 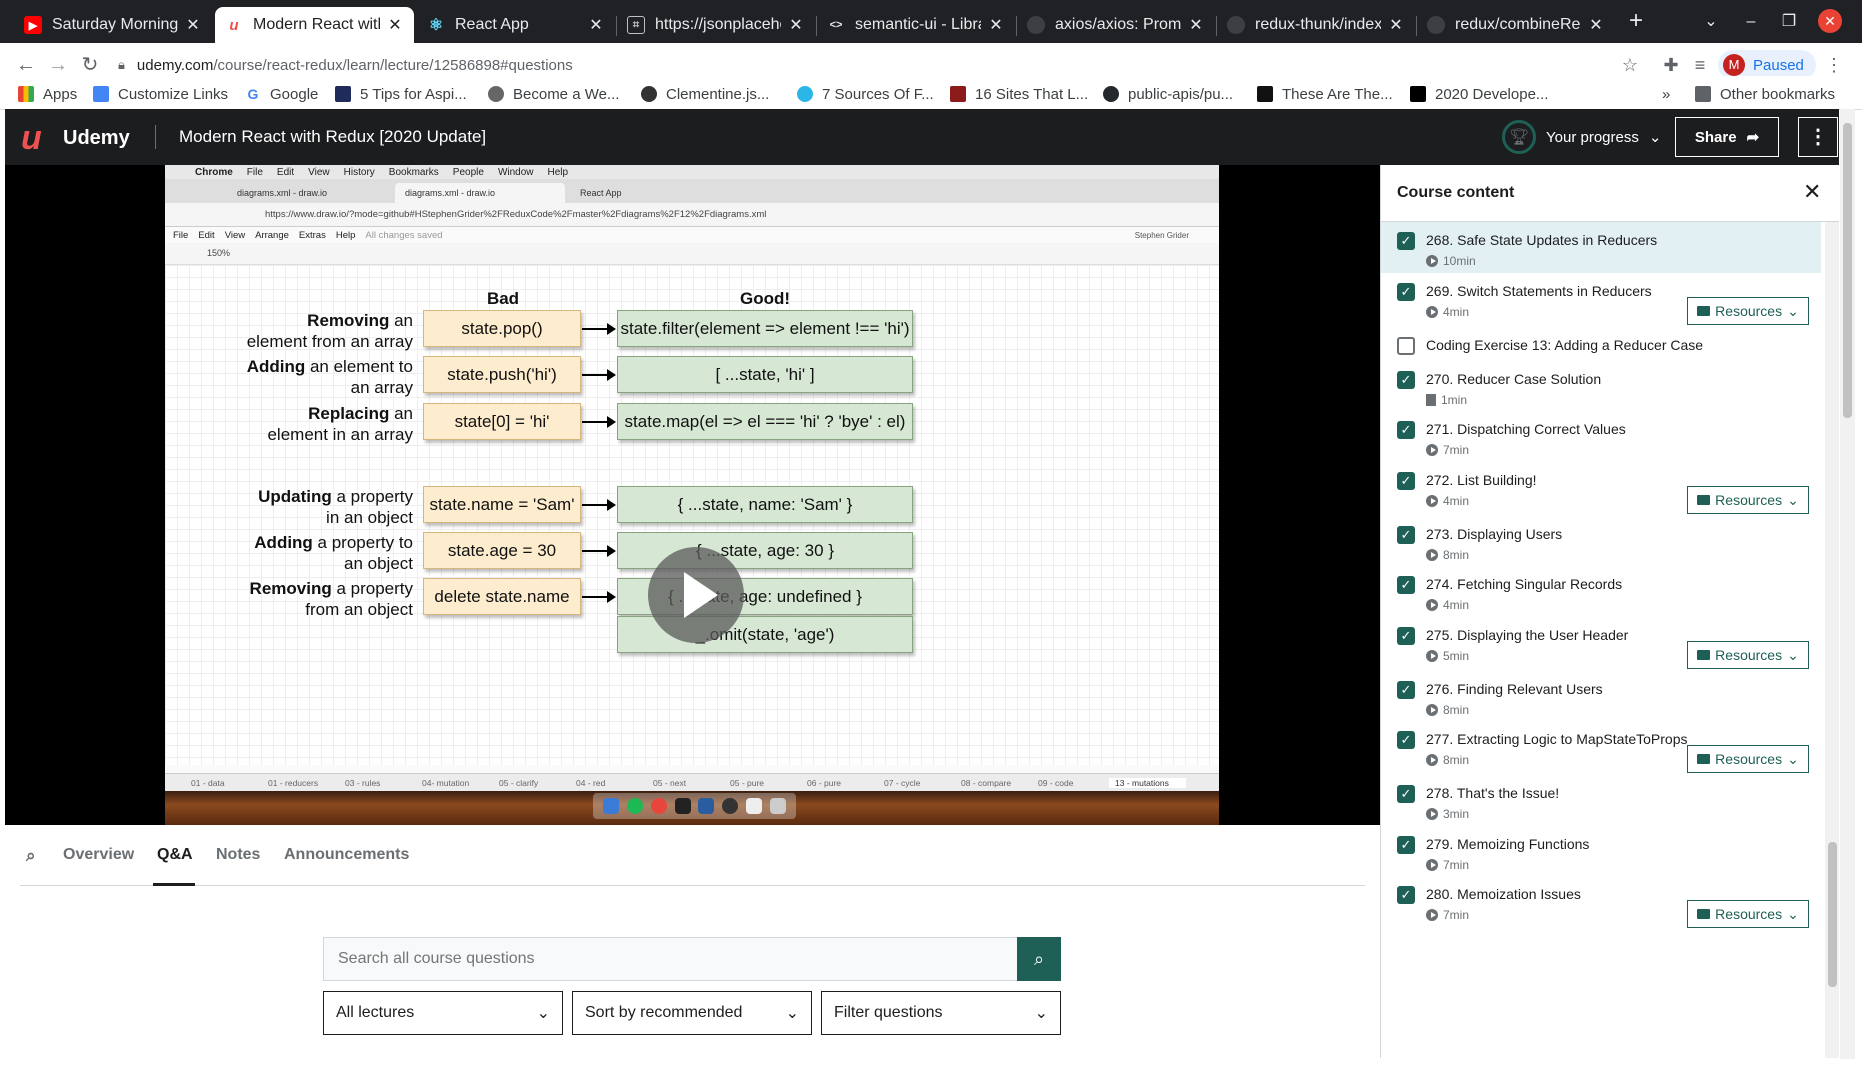 What do you see at coordinates (113, 25) in the screenshot?
I see `browser-tab: ▶ Saturday Morning J ✕` at bounding box center [113, 25].